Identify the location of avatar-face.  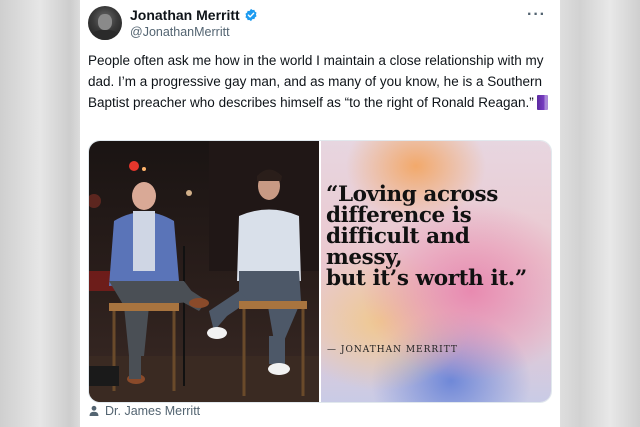
(105, 22).